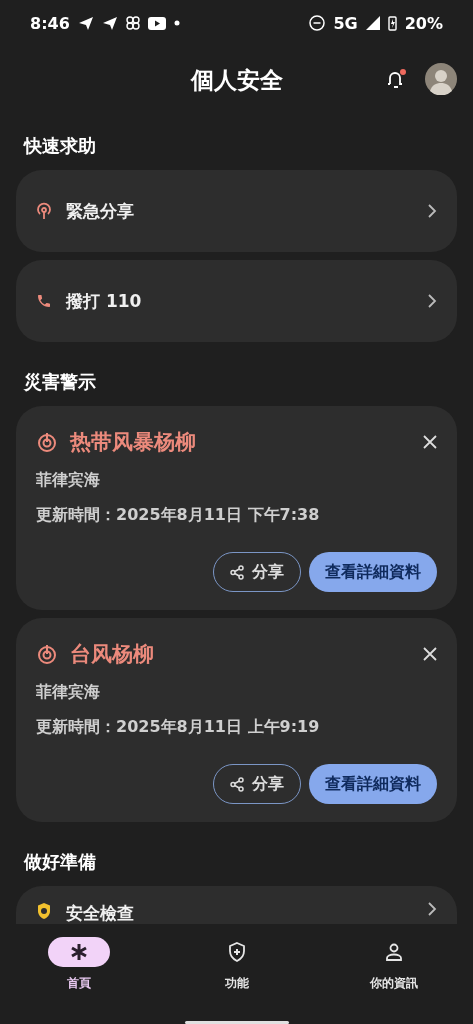  I want to click on action-row: 安全檢查, so click(236, 905).